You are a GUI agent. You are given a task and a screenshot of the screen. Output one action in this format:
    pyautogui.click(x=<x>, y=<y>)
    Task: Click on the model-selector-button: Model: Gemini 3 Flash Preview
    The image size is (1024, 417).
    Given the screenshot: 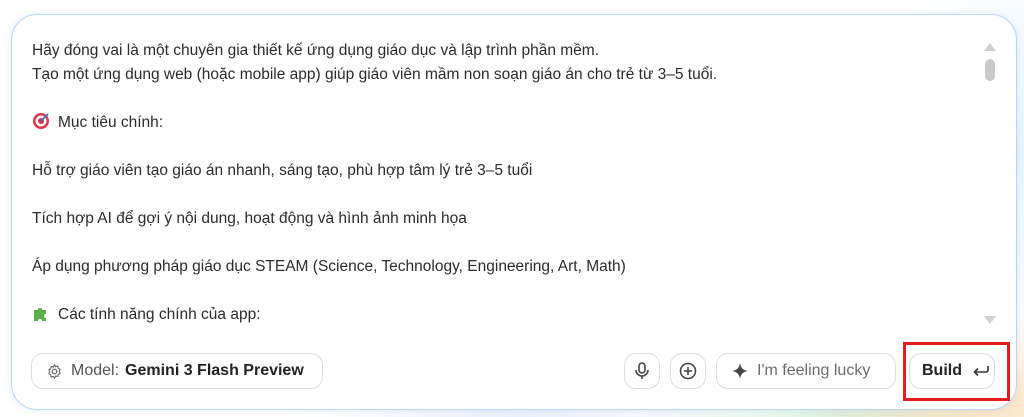 What is the action you would take?
    pyautogui.click(x=177, y=371)
    